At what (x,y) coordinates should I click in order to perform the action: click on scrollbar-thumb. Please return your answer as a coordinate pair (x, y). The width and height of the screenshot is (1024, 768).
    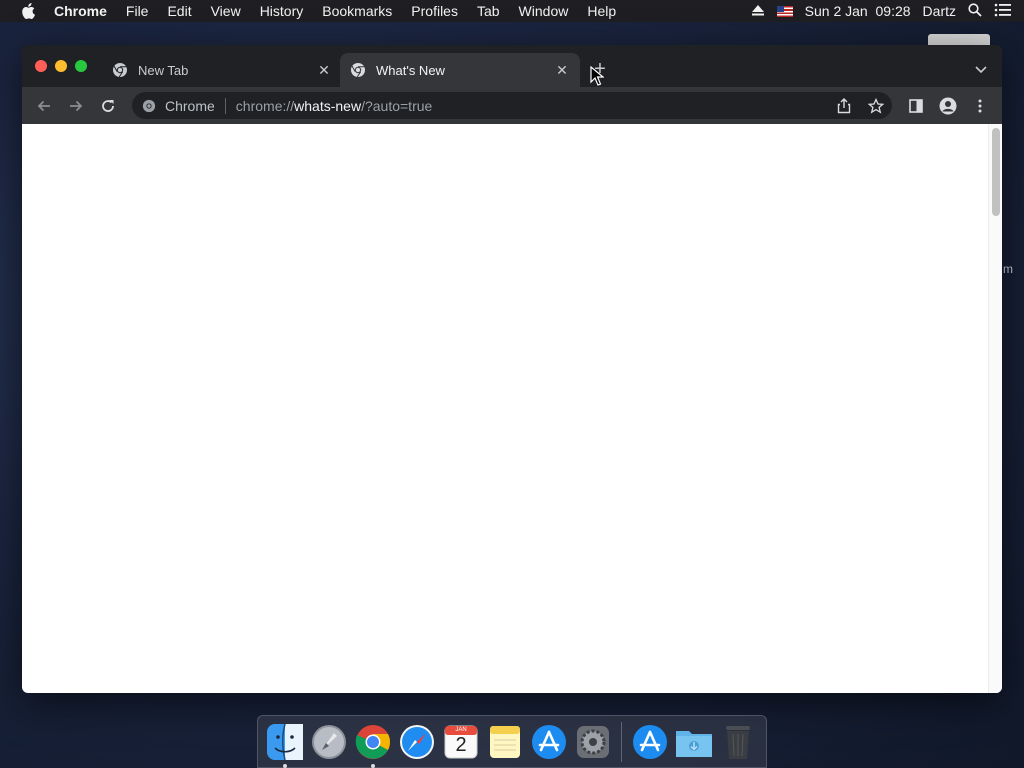
    Looking at the image, I should click on (996, 172).